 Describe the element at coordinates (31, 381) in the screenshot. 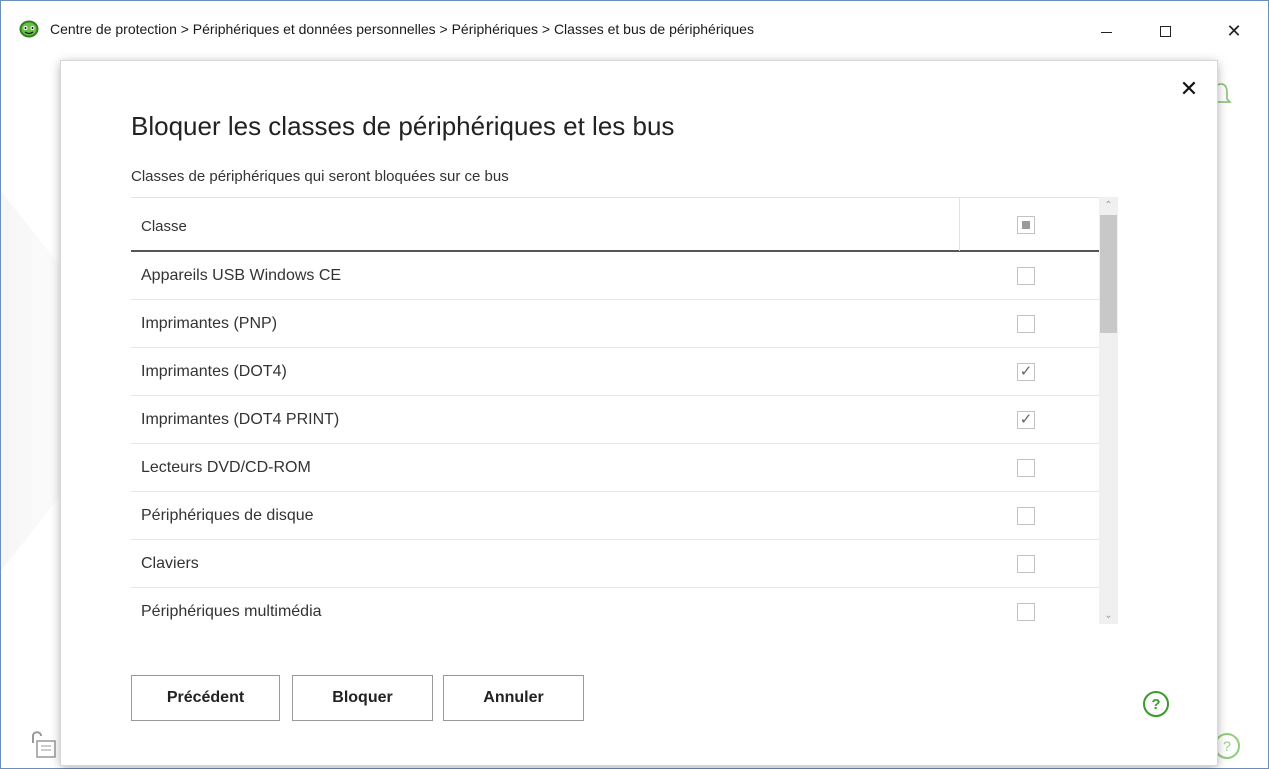

I see `background-decoration` at that location.